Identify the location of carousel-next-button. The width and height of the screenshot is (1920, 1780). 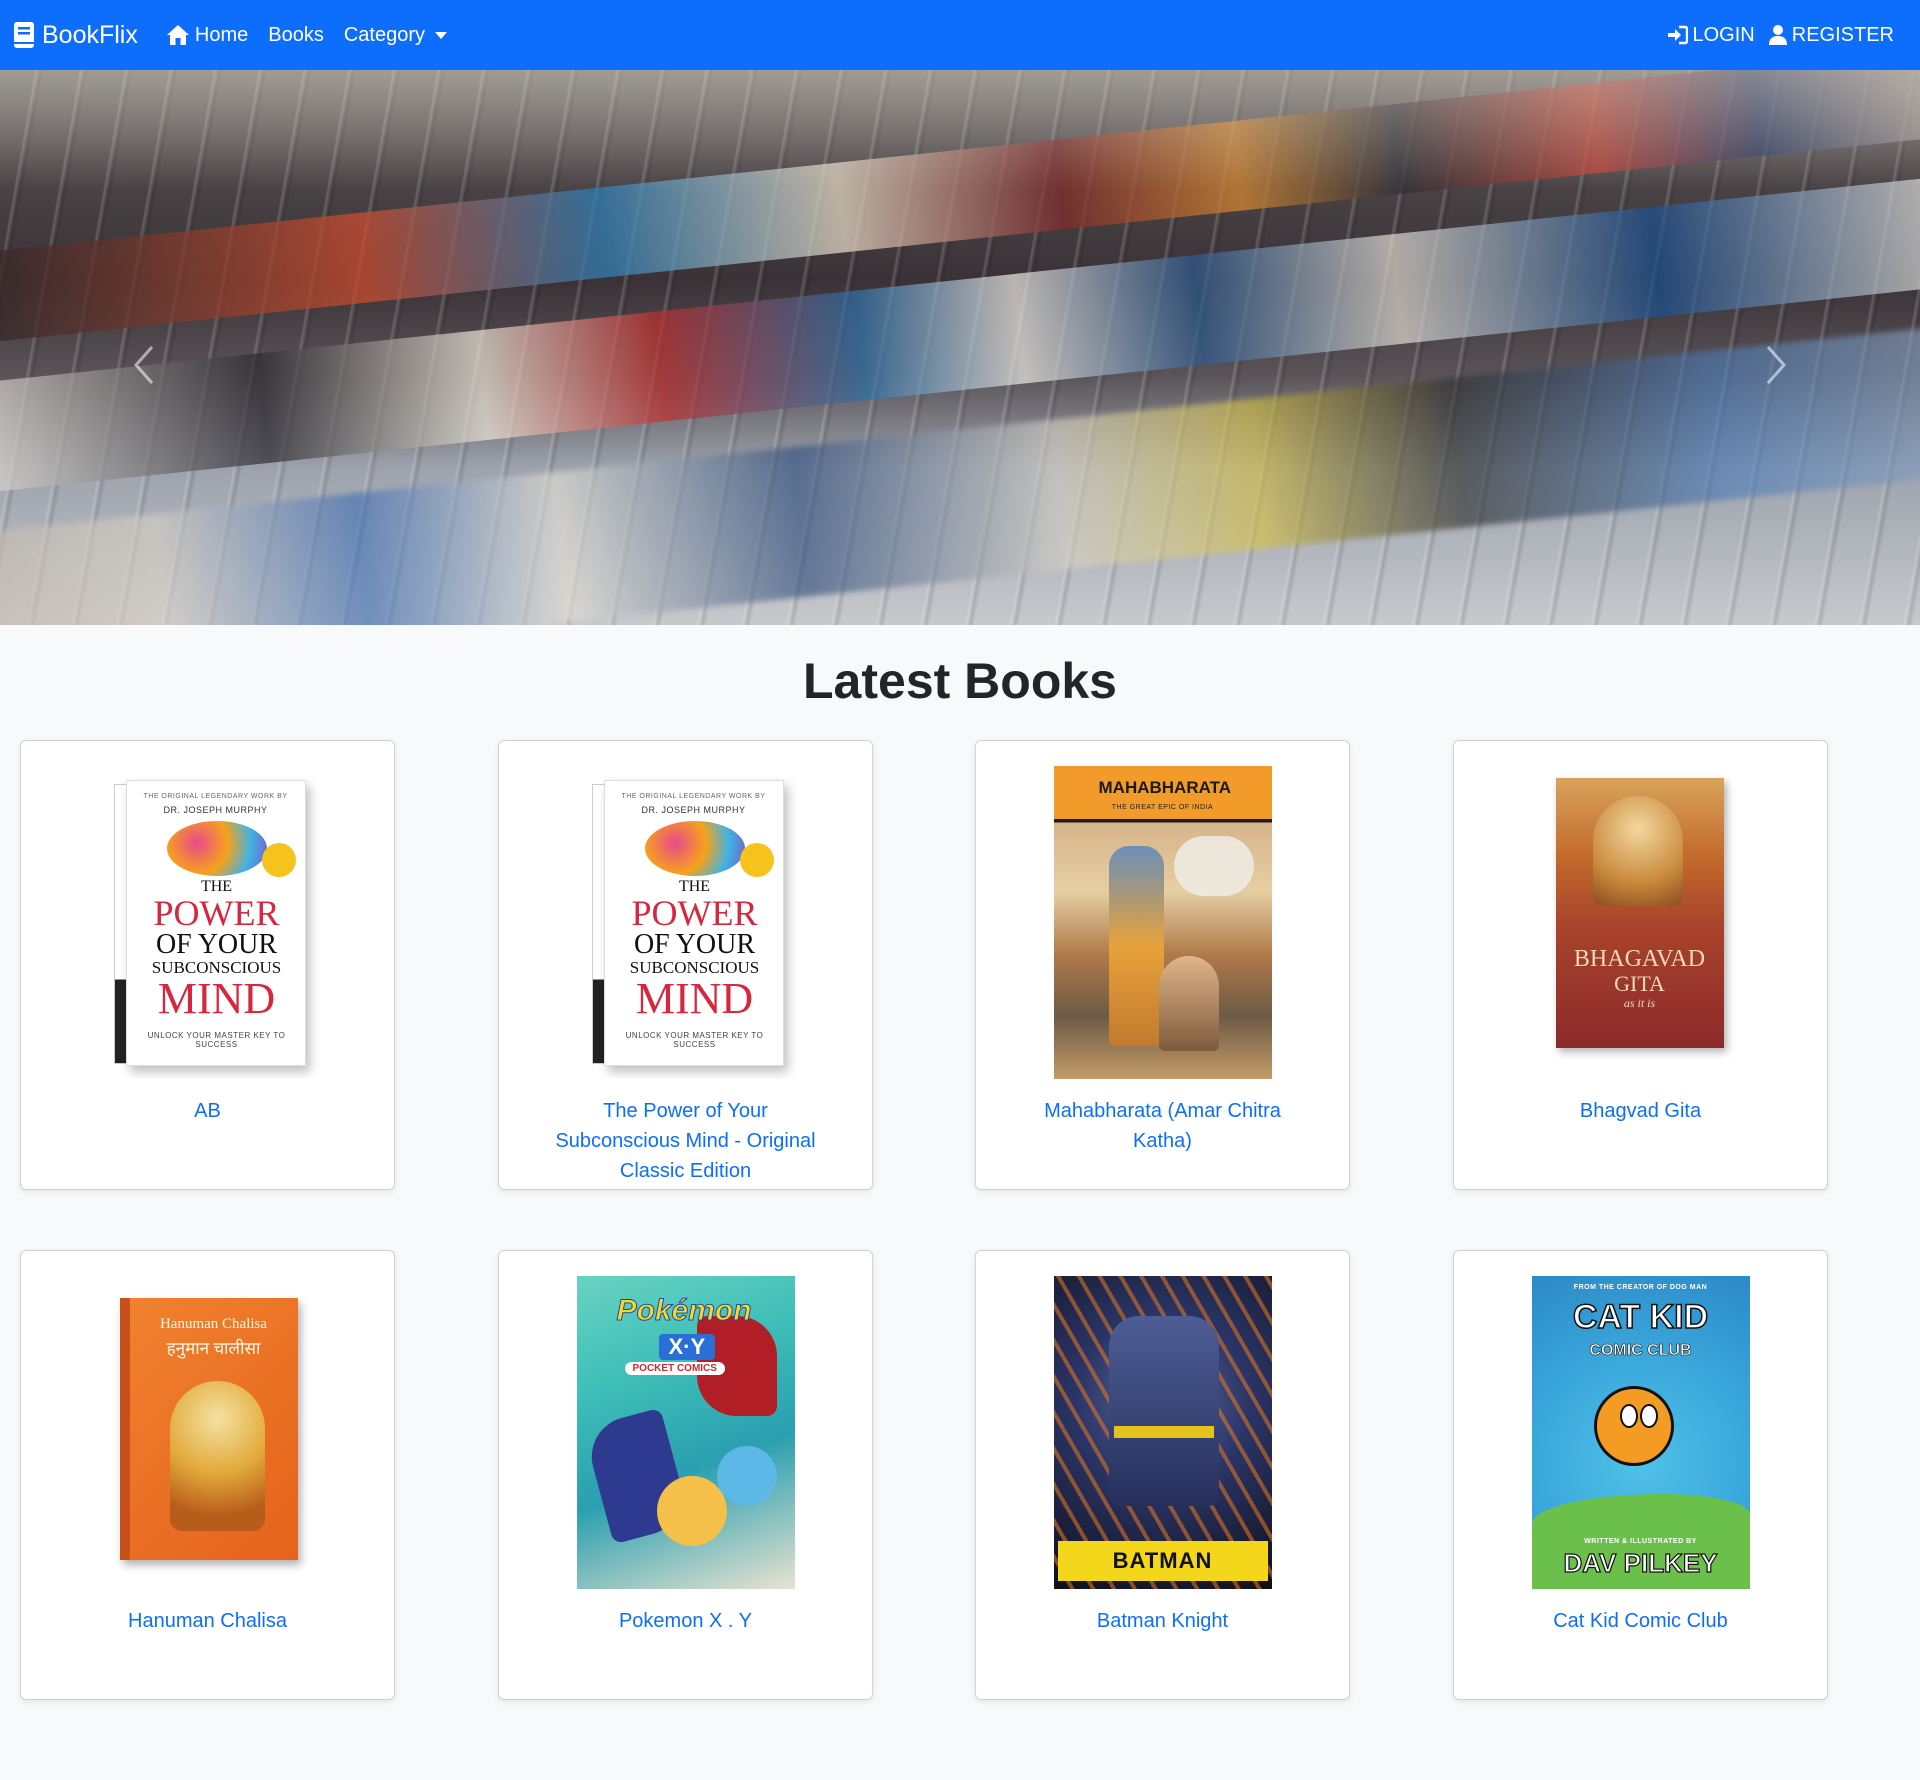
(1776, 365).